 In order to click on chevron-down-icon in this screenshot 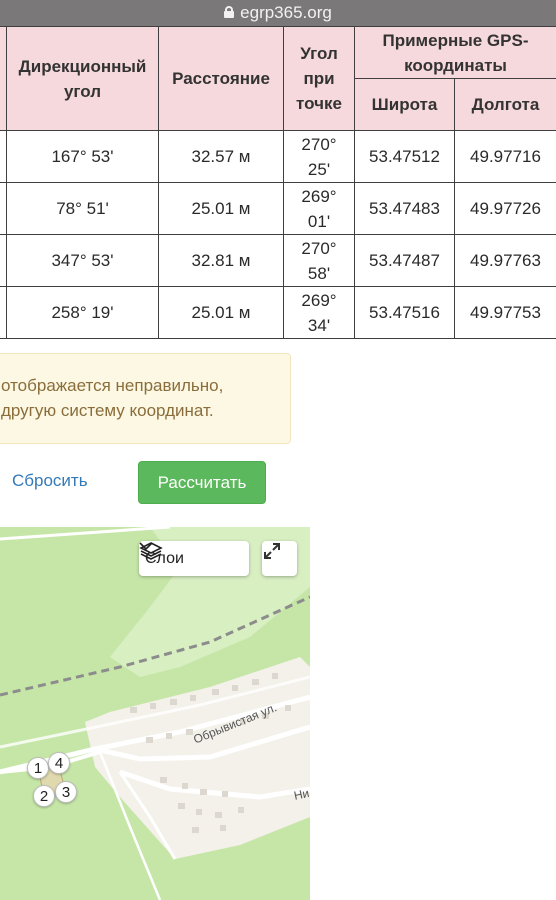, I will do `click(146, 546)`.